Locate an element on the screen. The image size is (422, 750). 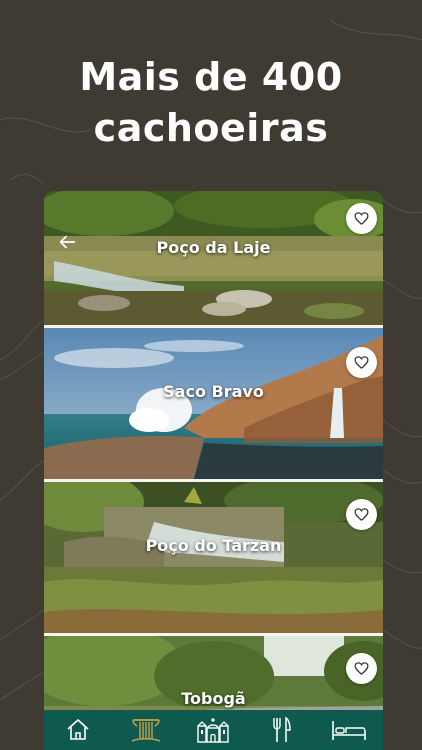
bed-icon is located at coordinates (349, 730).